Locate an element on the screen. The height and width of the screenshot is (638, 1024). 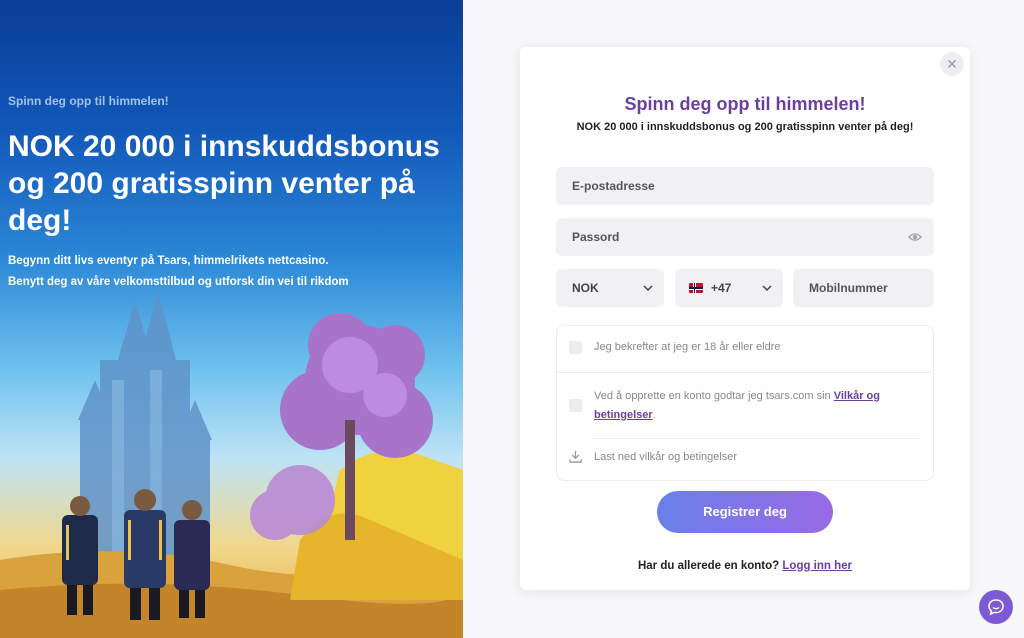
register-button: Registrer deg is located at coordinates (745, 512).